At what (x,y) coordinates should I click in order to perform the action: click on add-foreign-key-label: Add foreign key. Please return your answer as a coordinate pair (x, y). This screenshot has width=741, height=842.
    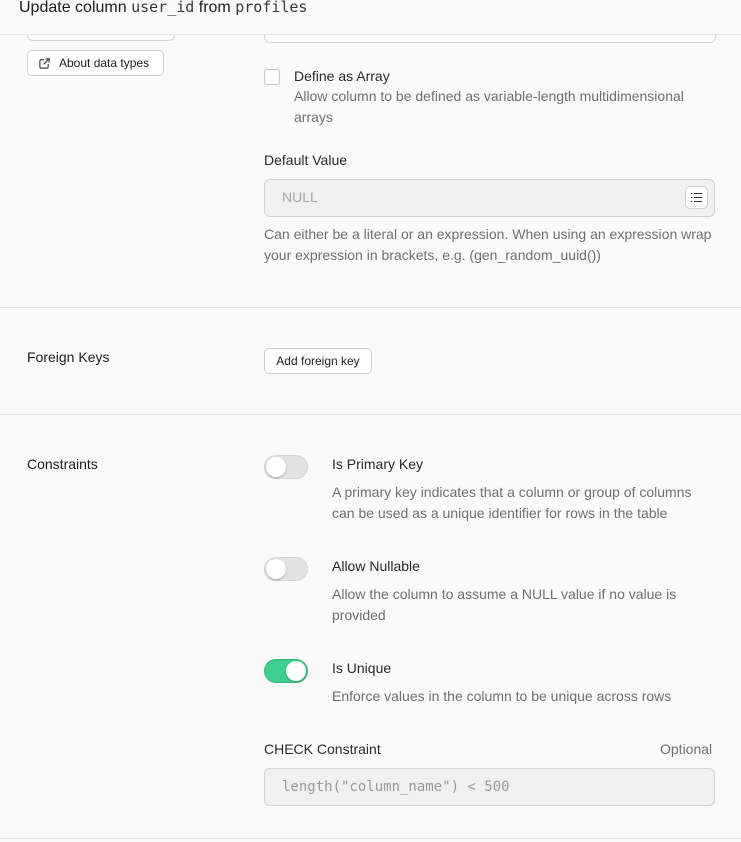
    Looking at the image, I should click on (318, 361).